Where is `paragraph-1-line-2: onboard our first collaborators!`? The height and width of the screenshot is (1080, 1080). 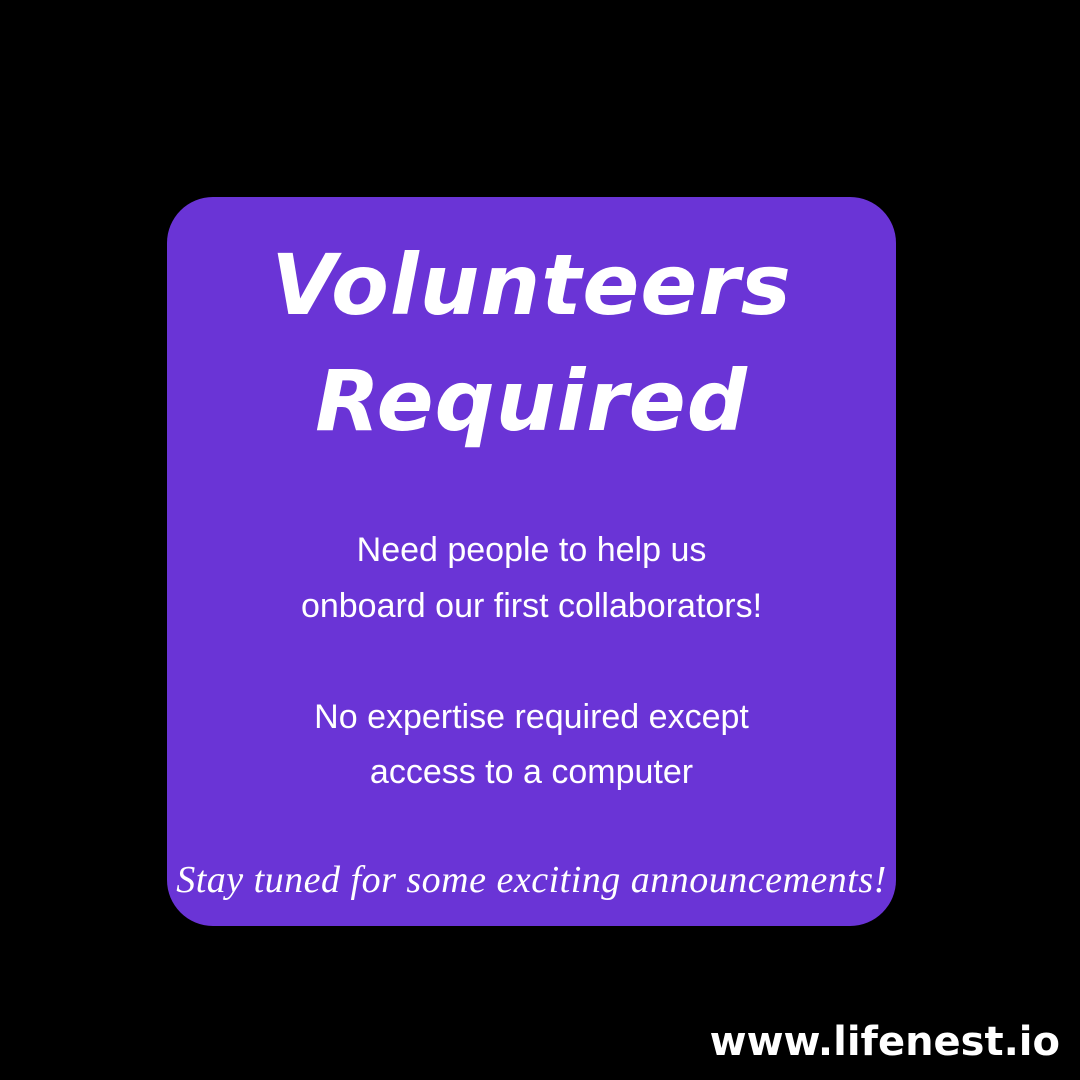
paragraph-1-line-2: onboard our first collaborators! is located at coordinates (531, 606).